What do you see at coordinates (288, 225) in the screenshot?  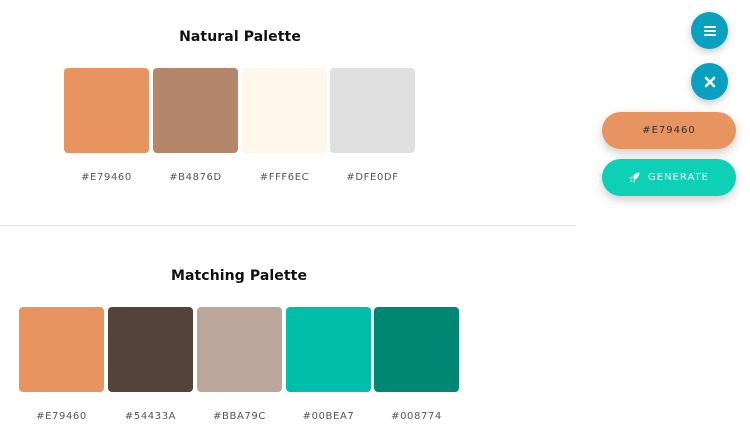 I see `section-divider` at bounding box center [288, 225].